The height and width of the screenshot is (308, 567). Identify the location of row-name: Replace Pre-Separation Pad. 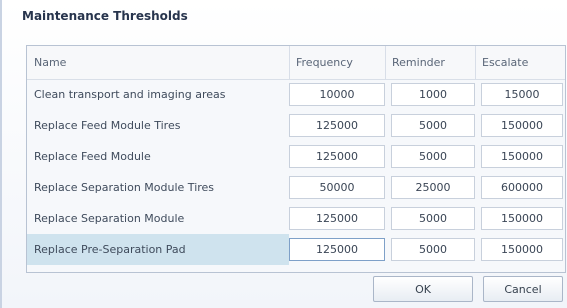
(158, 249).